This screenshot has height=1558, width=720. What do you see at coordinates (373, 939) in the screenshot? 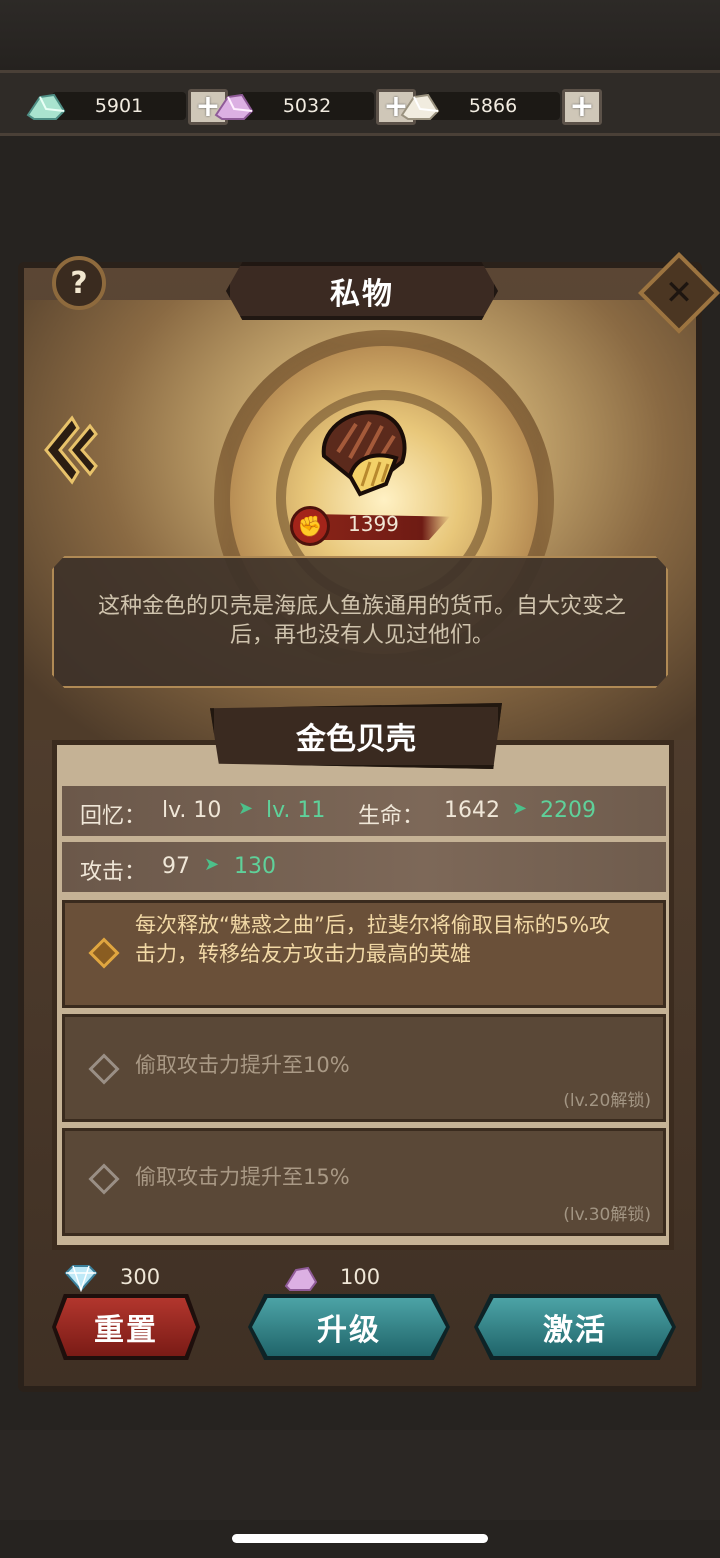
I see `skill-tier-1-text: 每次释放“魅惑之曲”后，拉斐尔将偷取目标的5%攻击力，转移给友方攻击力最高的英雄` at bounding box center [373, 939].